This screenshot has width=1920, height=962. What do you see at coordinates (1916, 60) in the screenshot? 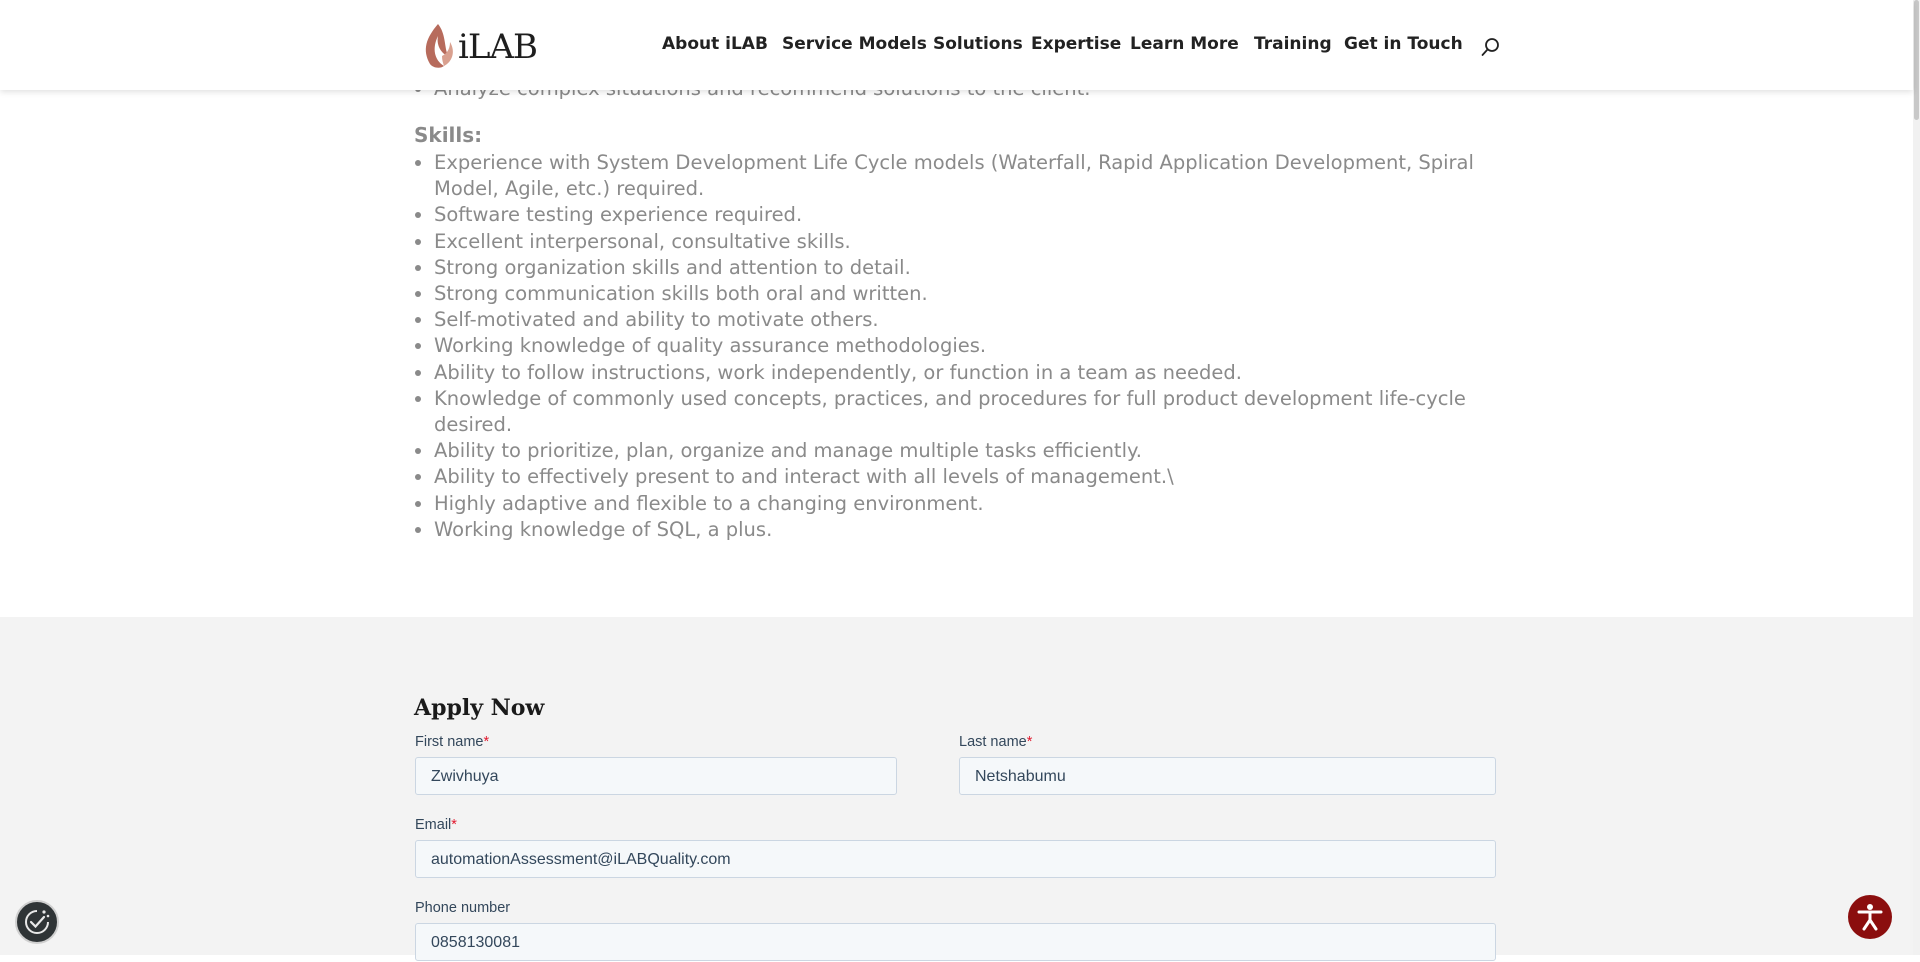
I see `scrollbar-thumb` at bounding box center [1916, 60].